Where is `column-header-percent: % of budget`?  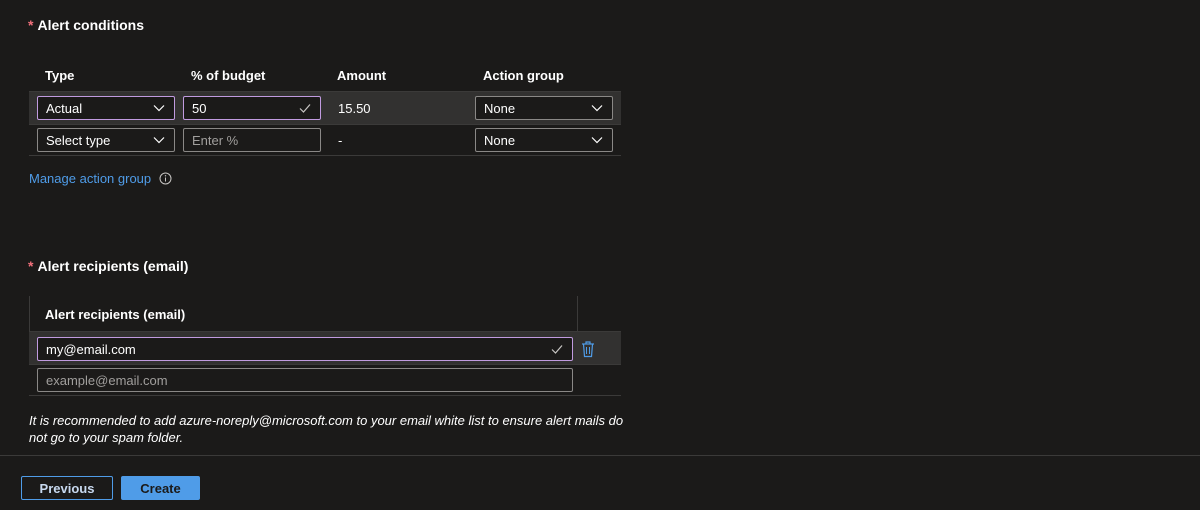 column-header-percent: % of budget is located at coordinates (228, 75).